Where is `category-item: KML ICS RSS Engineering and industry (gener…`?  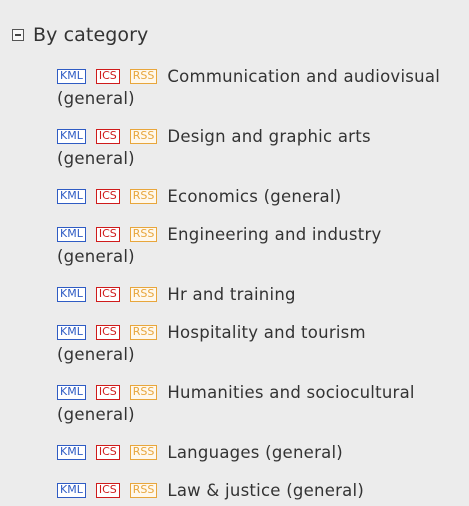
category-item: KML ICS RSS Engineering and industry (gener… is located at coordinates (253, 246).